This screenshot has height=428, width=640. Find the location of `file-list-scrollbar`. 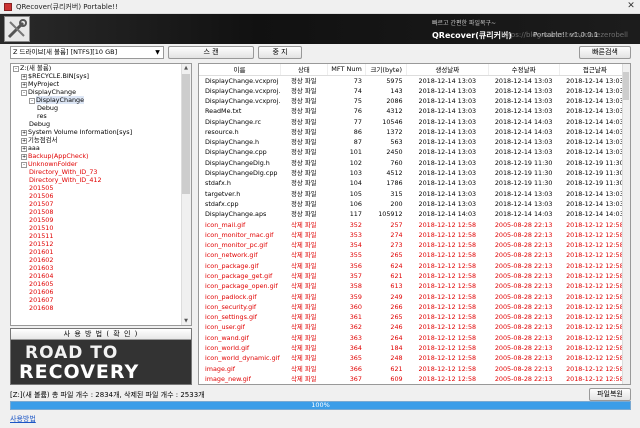

file-list-scrollbar is located at coordinates (626, 224).